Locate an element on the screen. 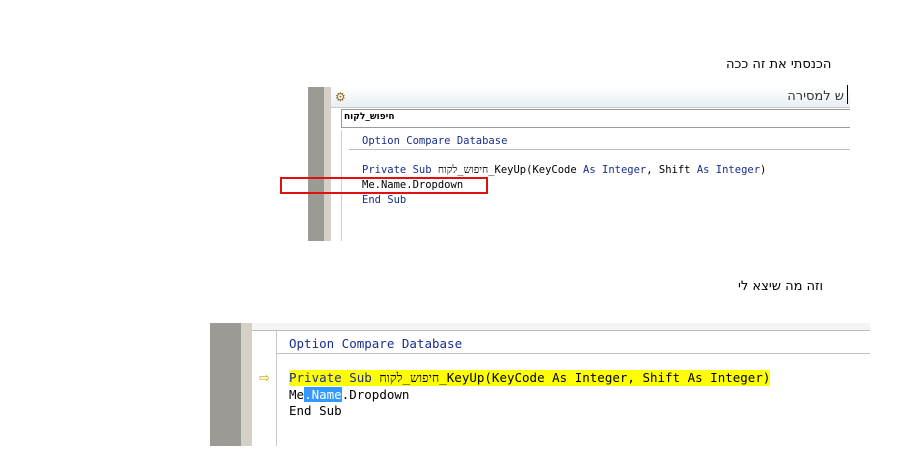 This screenshot has height=461, width=900. margin-indicator-bar is located at coordinates (264, 388).